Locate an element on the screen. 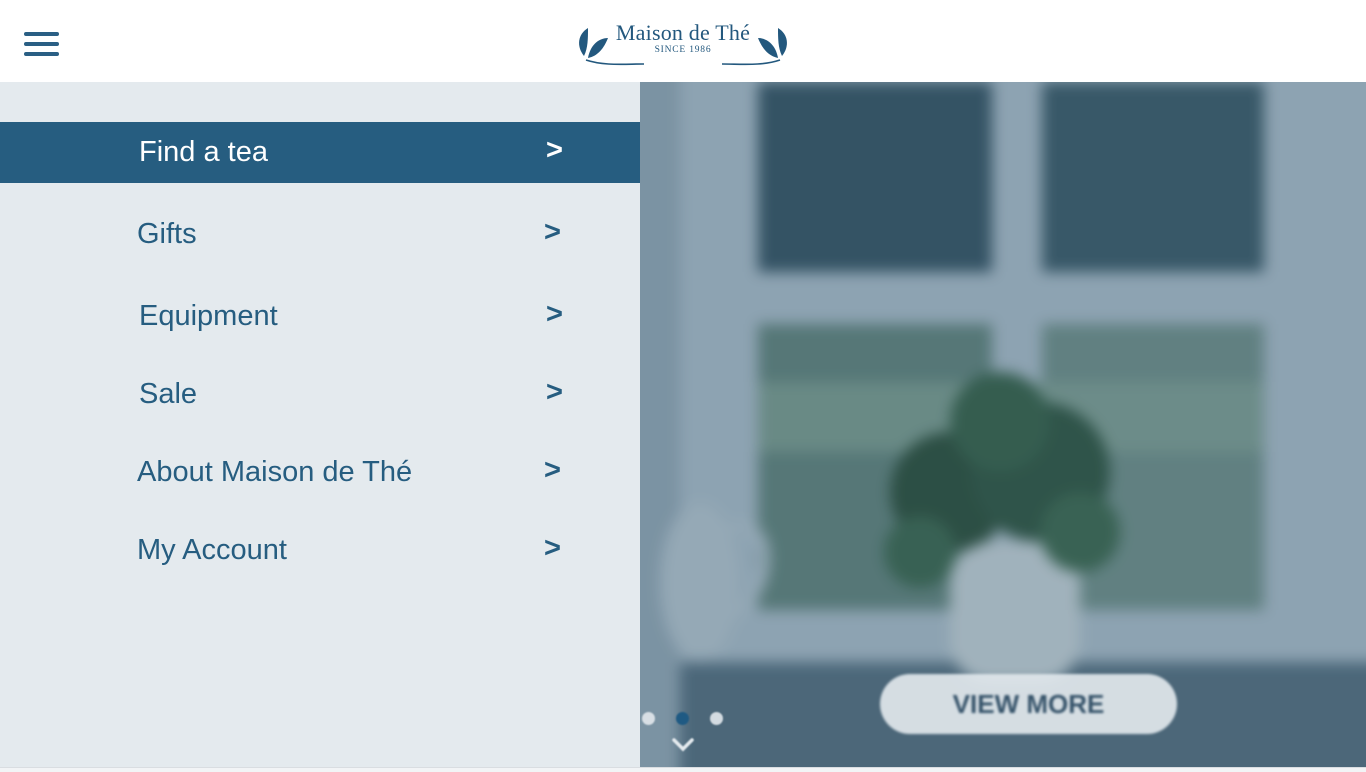 The image size is (1366, 772). view-more-button: VIEW MORE is located at coordinates (1028, 704).